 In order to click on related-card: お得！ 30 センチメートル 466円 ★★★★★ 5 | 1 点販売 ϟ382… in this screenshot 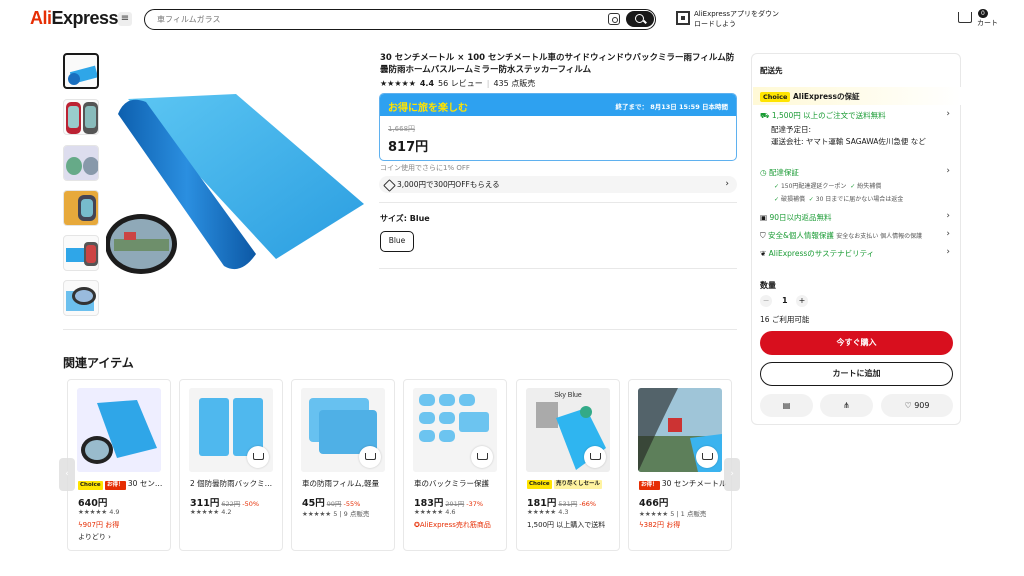, I will do `click(680, 465)`.